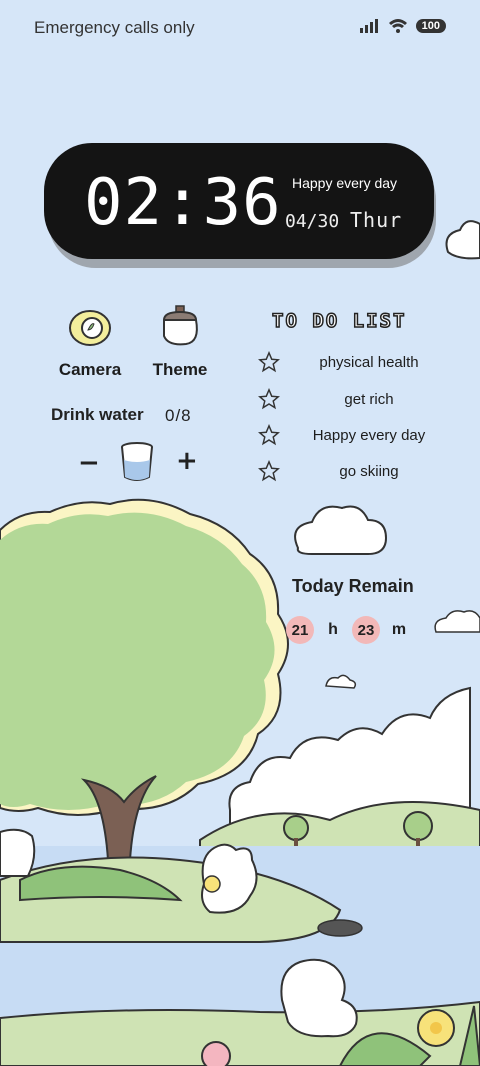  Describe the element at coordinates (399, 629) in the screenshot. I see `remain-minutes-unit: m` at that location.